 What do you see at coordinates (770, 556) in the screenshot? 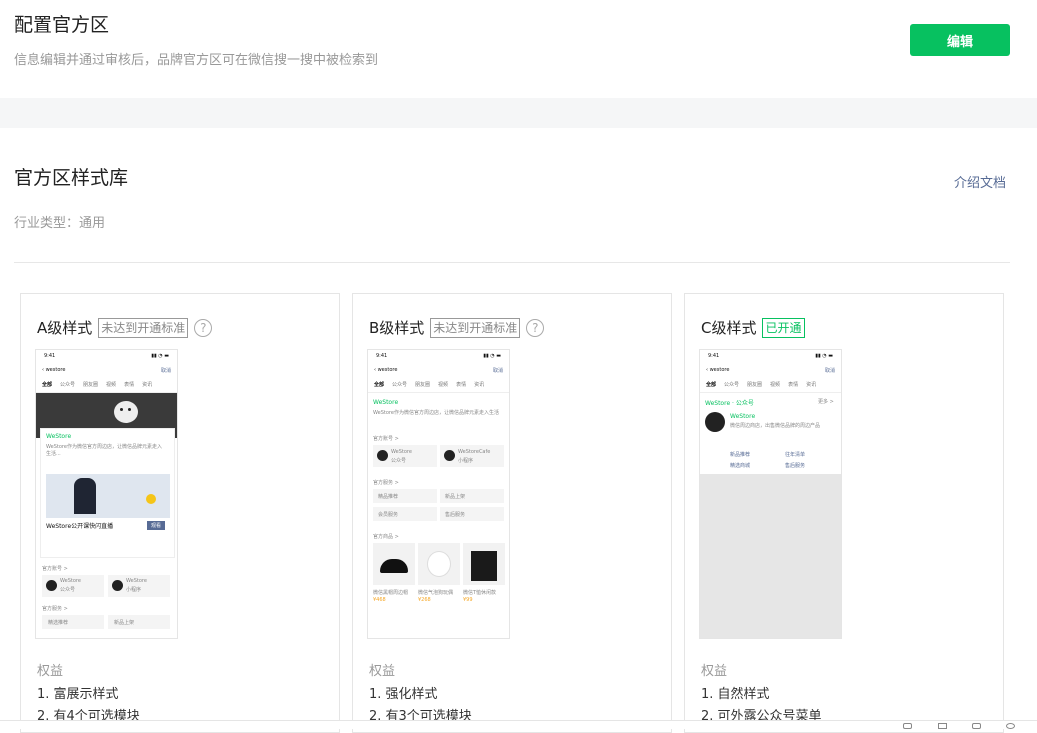
I see `grey-area` at bounding box center [770, 556].